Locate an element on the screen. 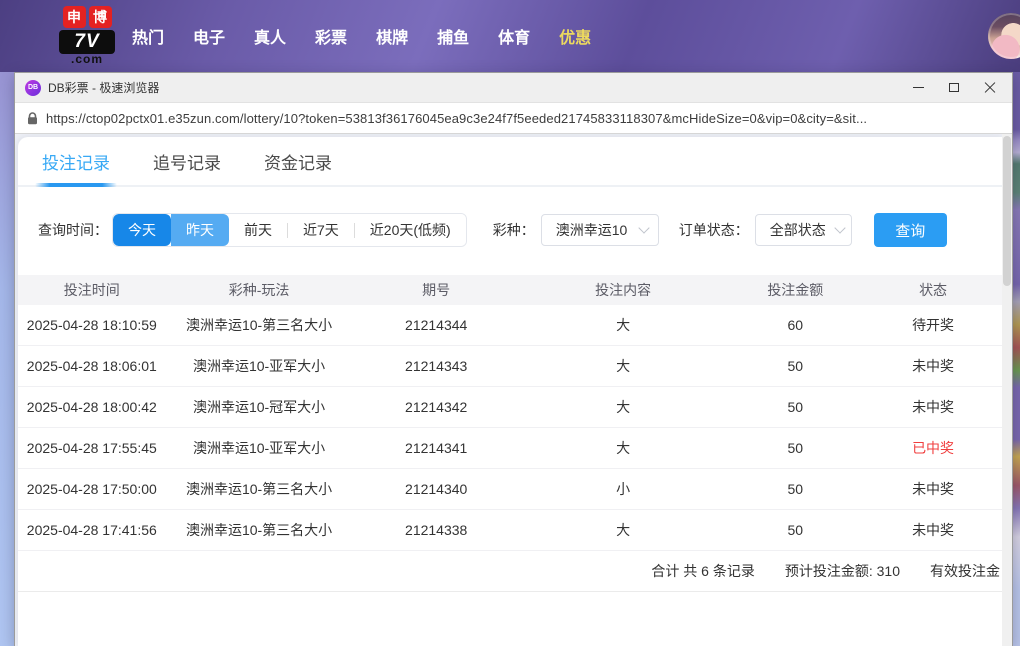 The height and width of the screenshot is (646, 1020). summary-expected-amount: 预计投注金额: 310 is located at coordinates (842, 571).